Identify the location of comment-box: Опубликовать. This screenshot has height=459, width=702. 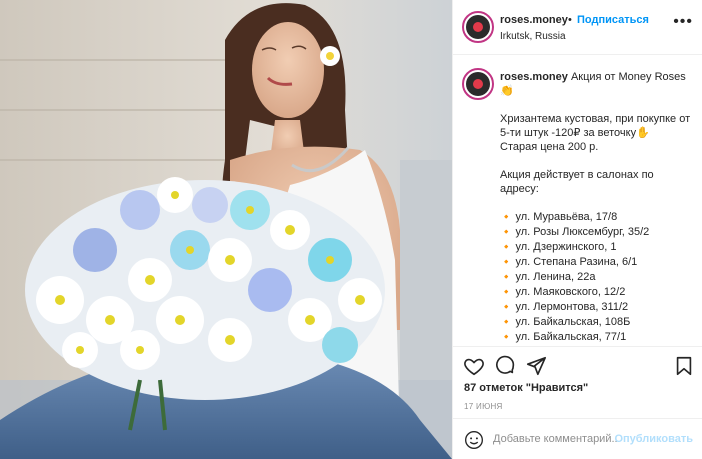
(577, 438).